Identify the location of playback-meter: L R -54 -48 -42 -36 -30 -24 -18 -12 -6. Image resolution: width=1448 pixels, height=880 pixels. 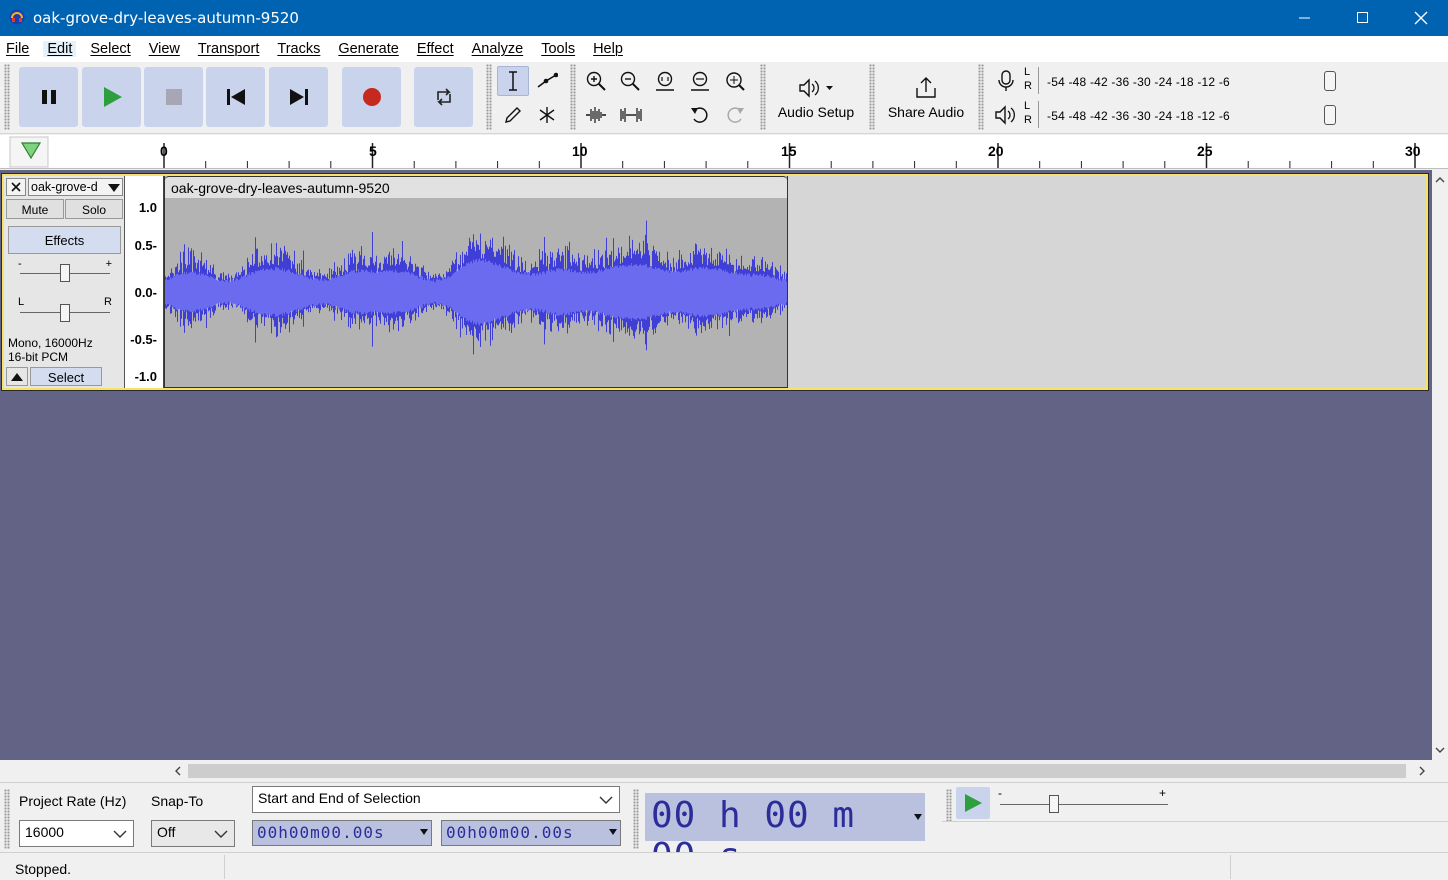
(1180, 114).